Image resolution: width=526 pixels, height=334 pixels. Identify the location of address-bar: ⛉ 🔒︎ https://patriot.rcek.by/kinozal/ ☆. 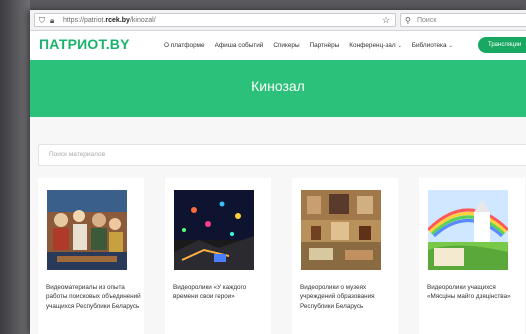
(215, 20).